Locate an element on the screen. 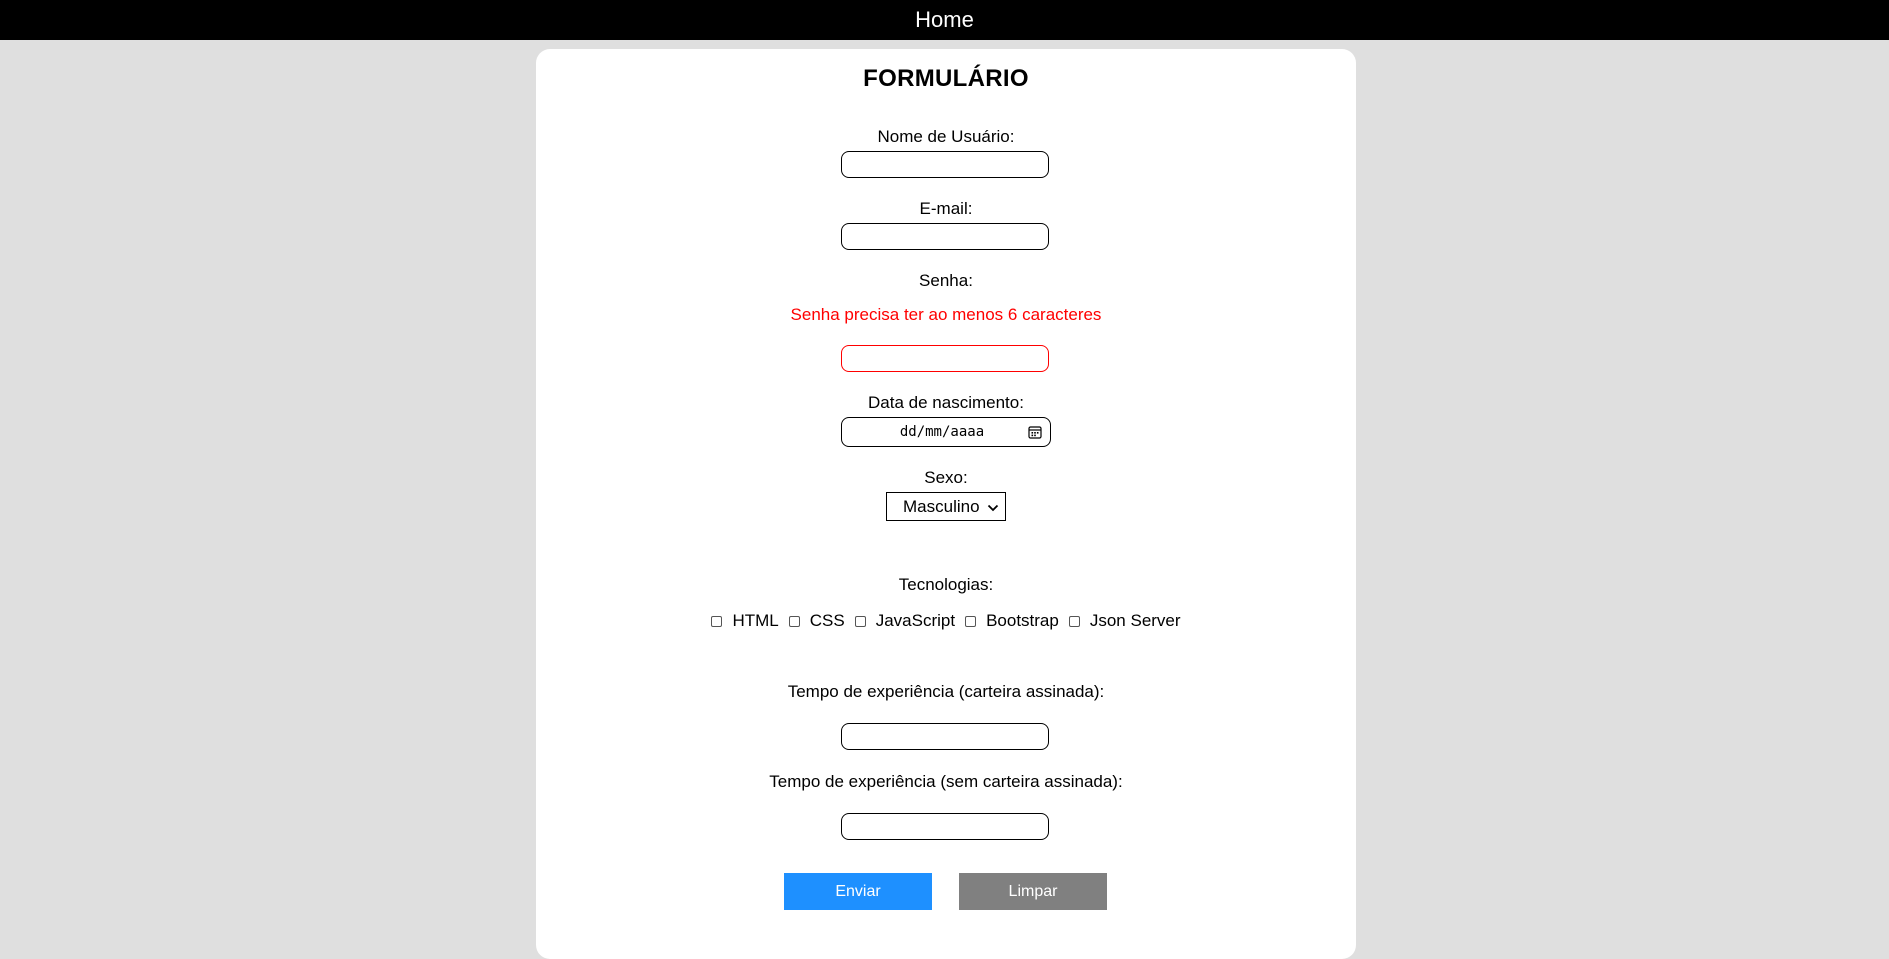  password-input is located at coordinates (945, 358).